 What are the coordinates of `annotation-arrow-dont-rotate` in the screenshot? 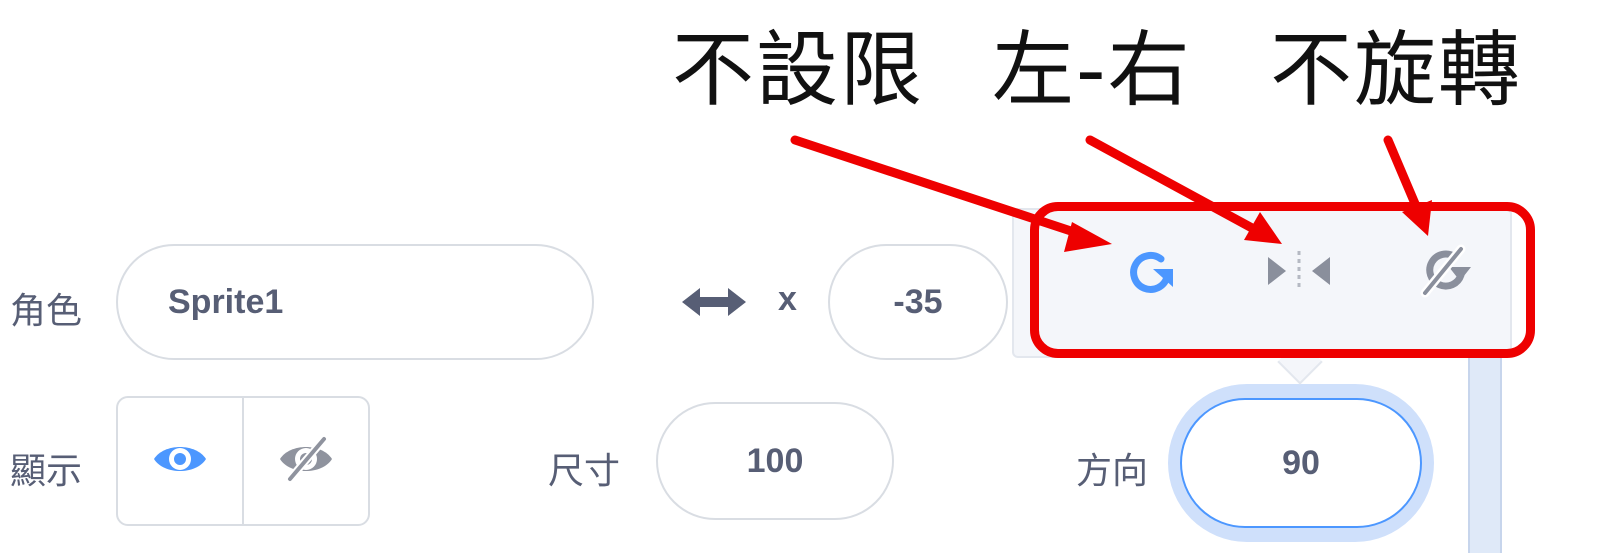 It's located at (1407, 185).